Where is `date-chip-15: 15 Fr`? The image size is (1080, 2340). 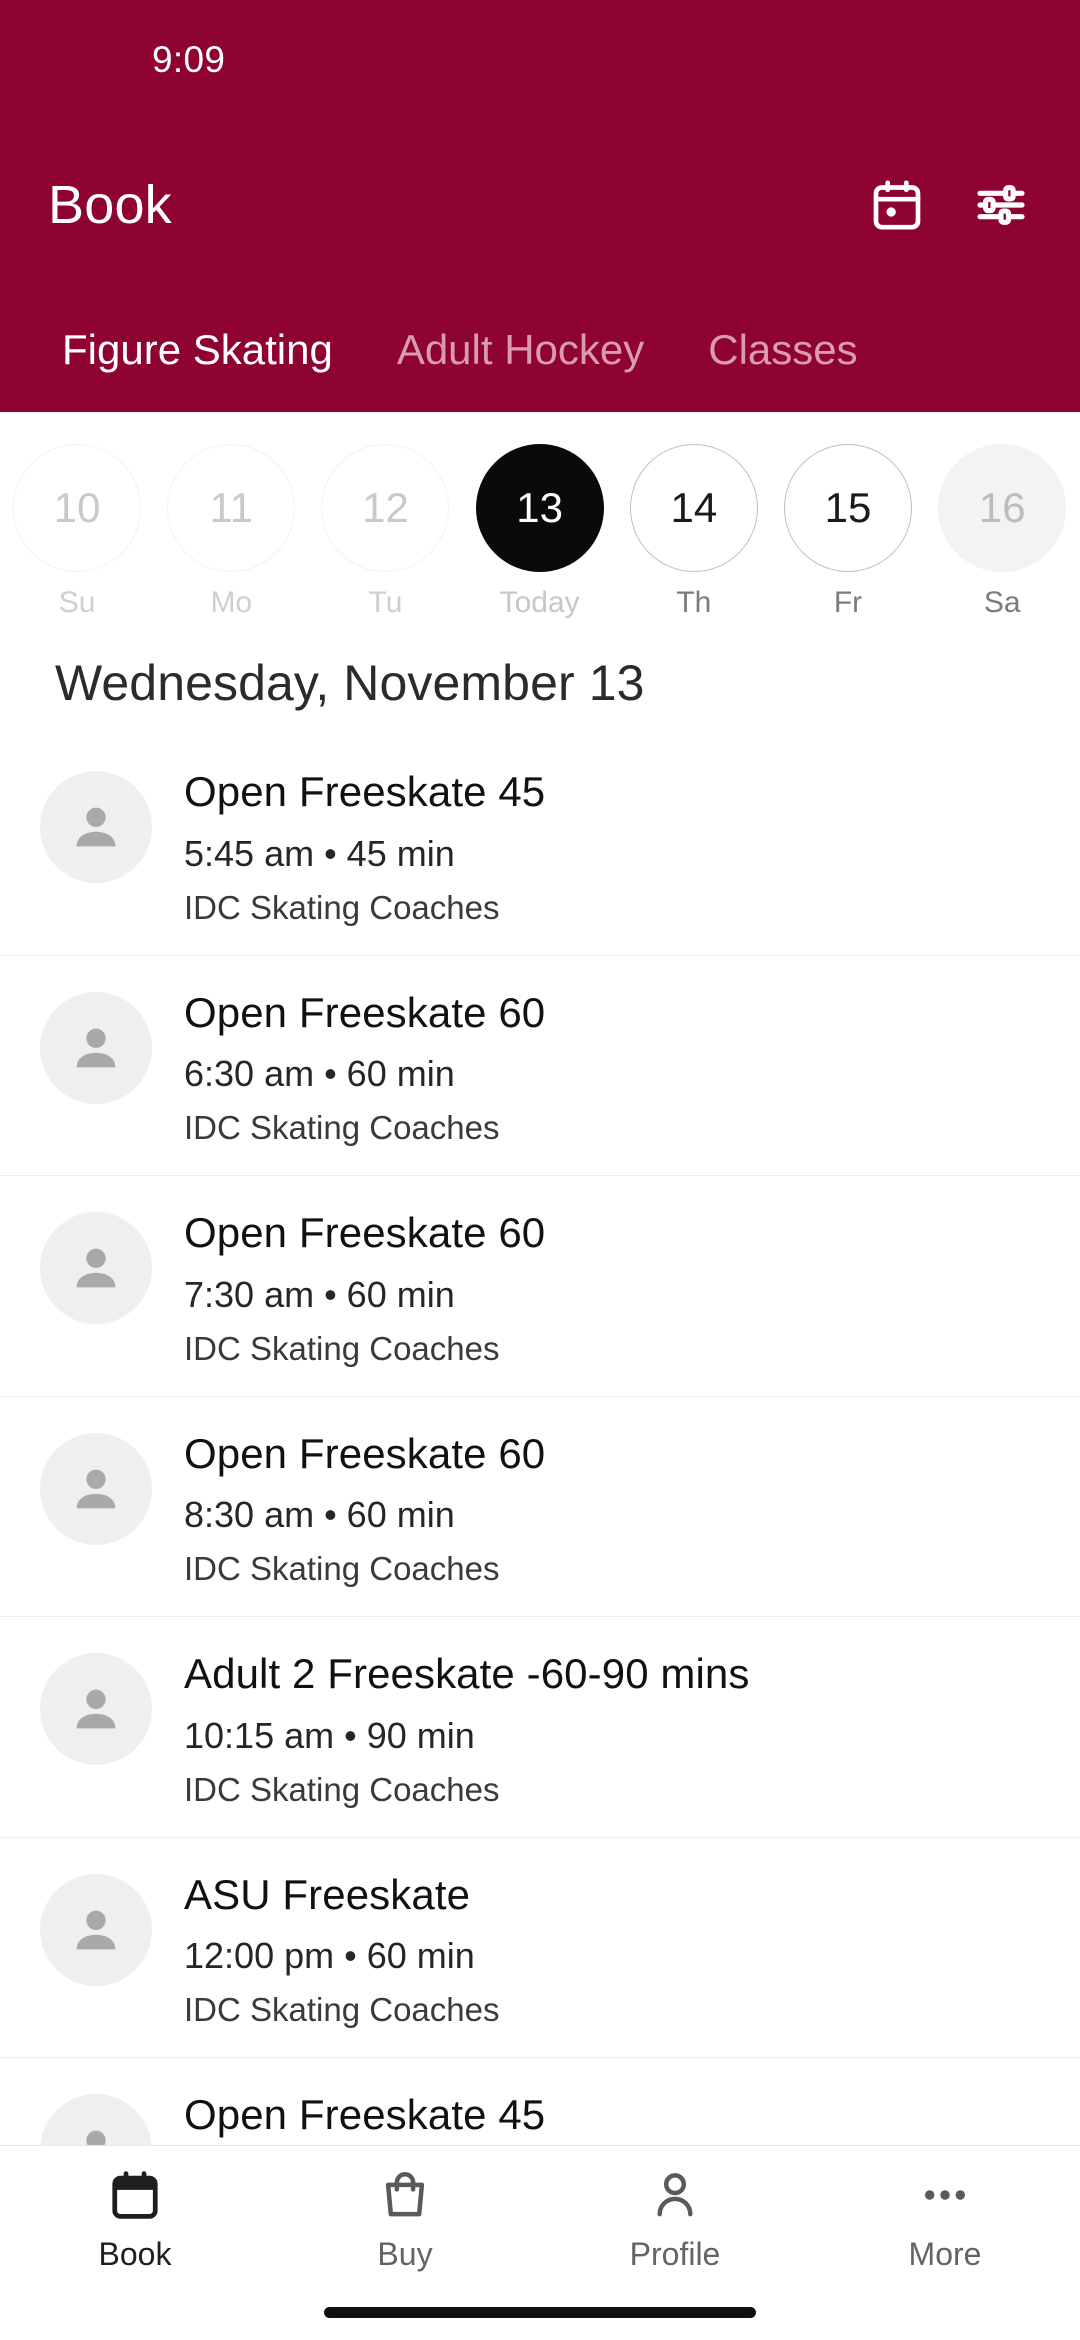
date-chip-15: 15 Fr is located at coordinates (848, 532).